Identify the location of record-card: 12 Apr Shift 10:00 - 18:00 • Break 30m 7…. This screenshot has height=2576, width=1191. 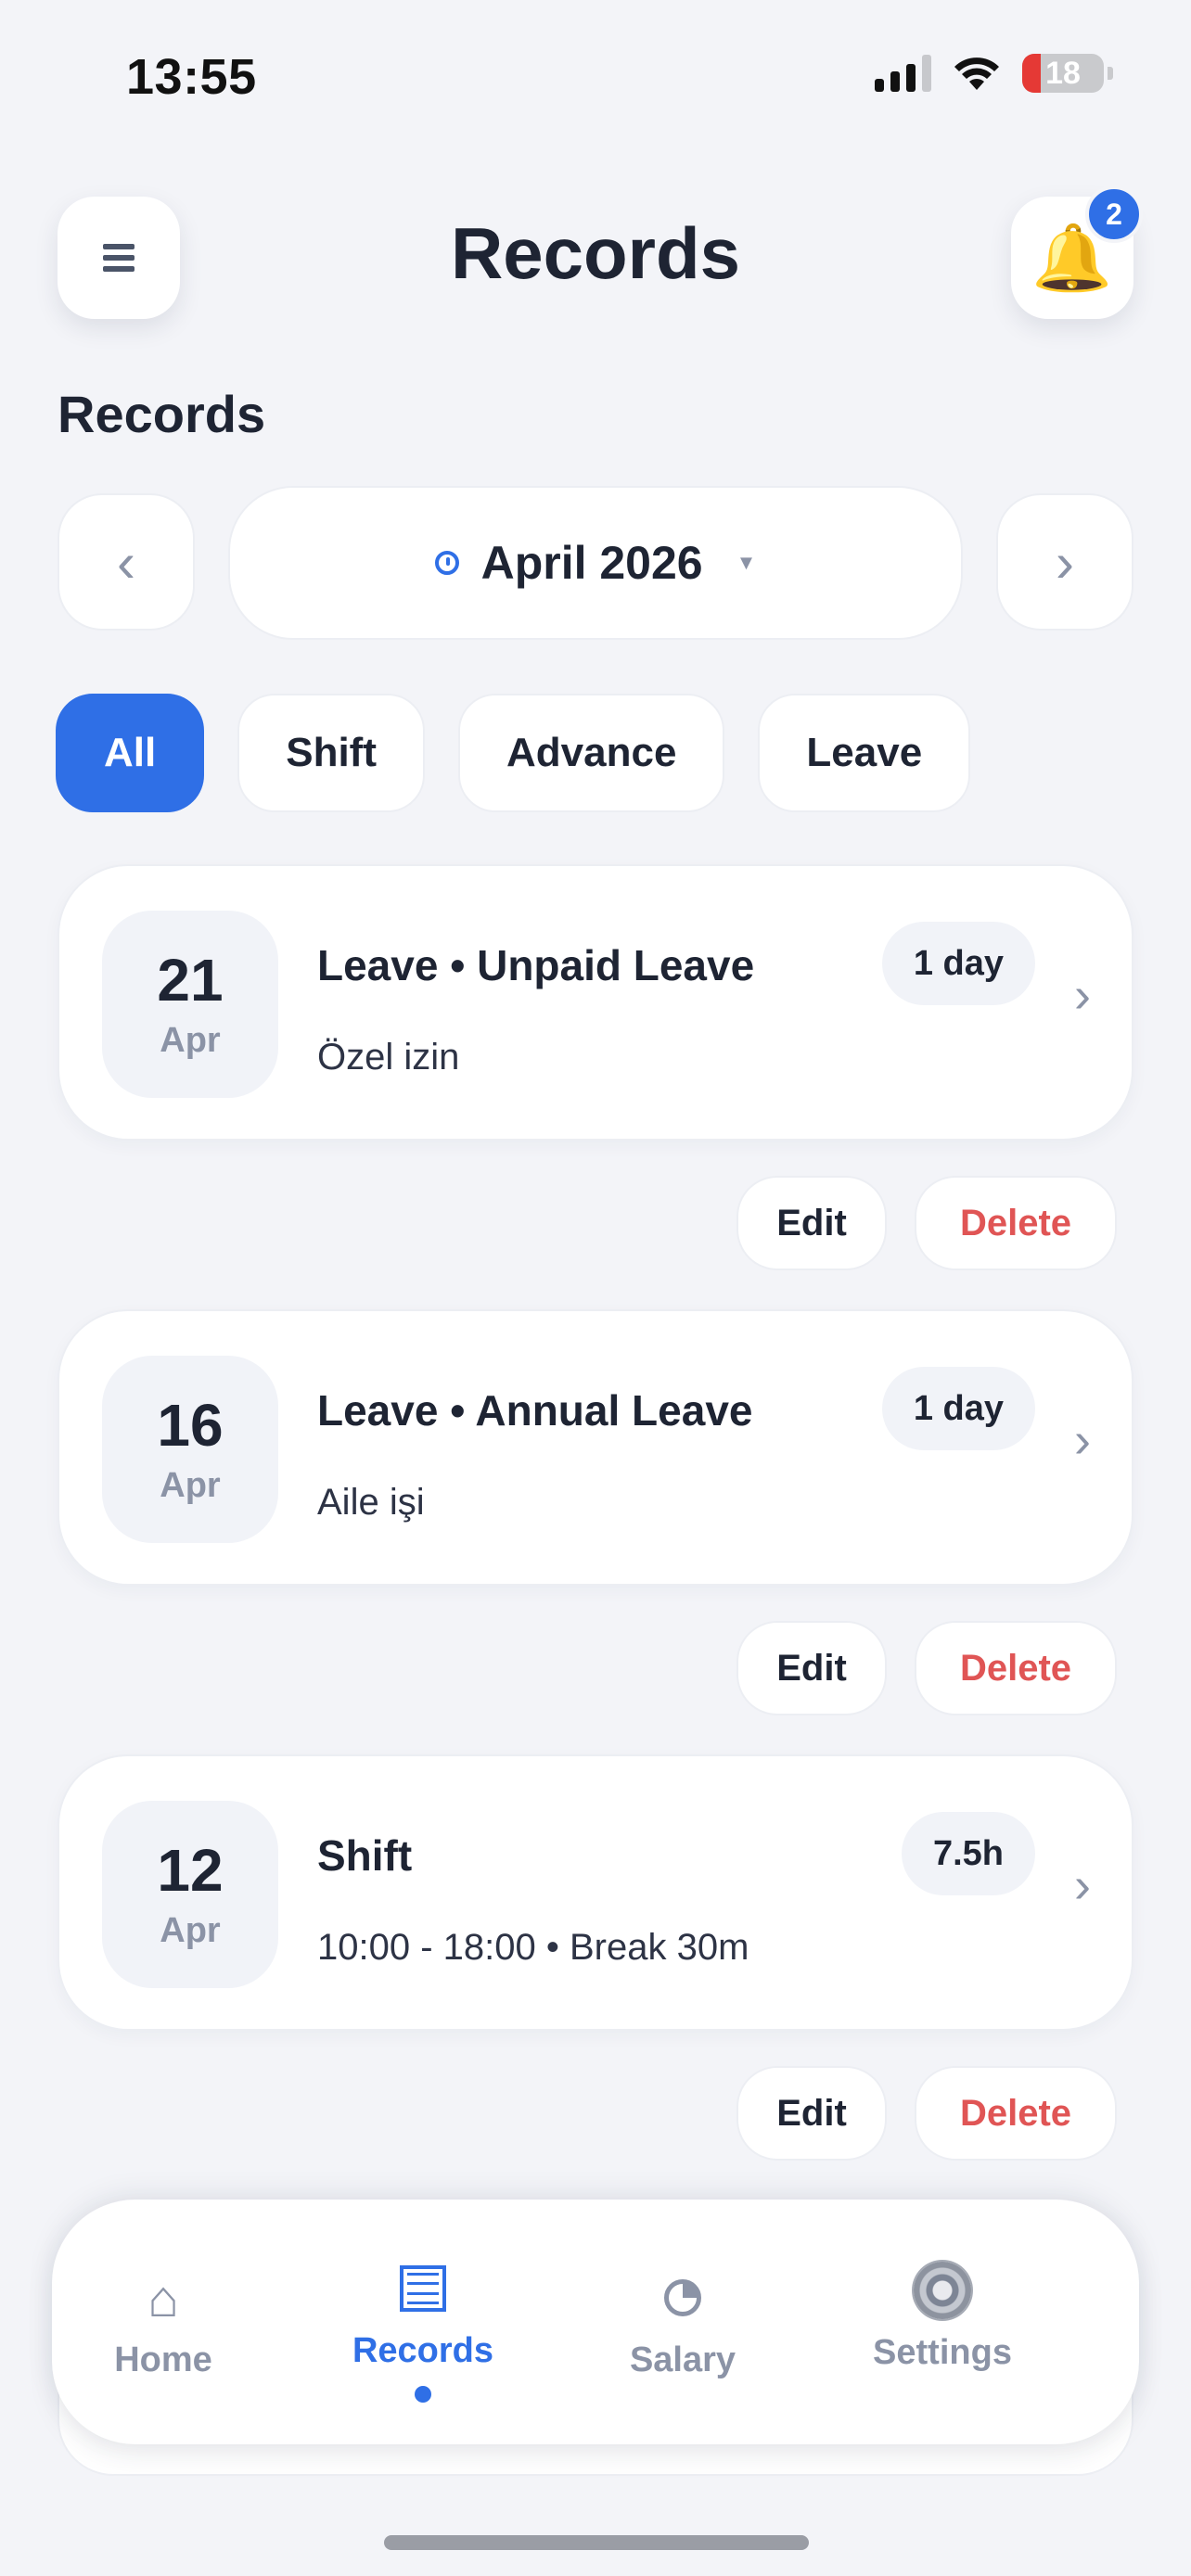
(595, 1893).